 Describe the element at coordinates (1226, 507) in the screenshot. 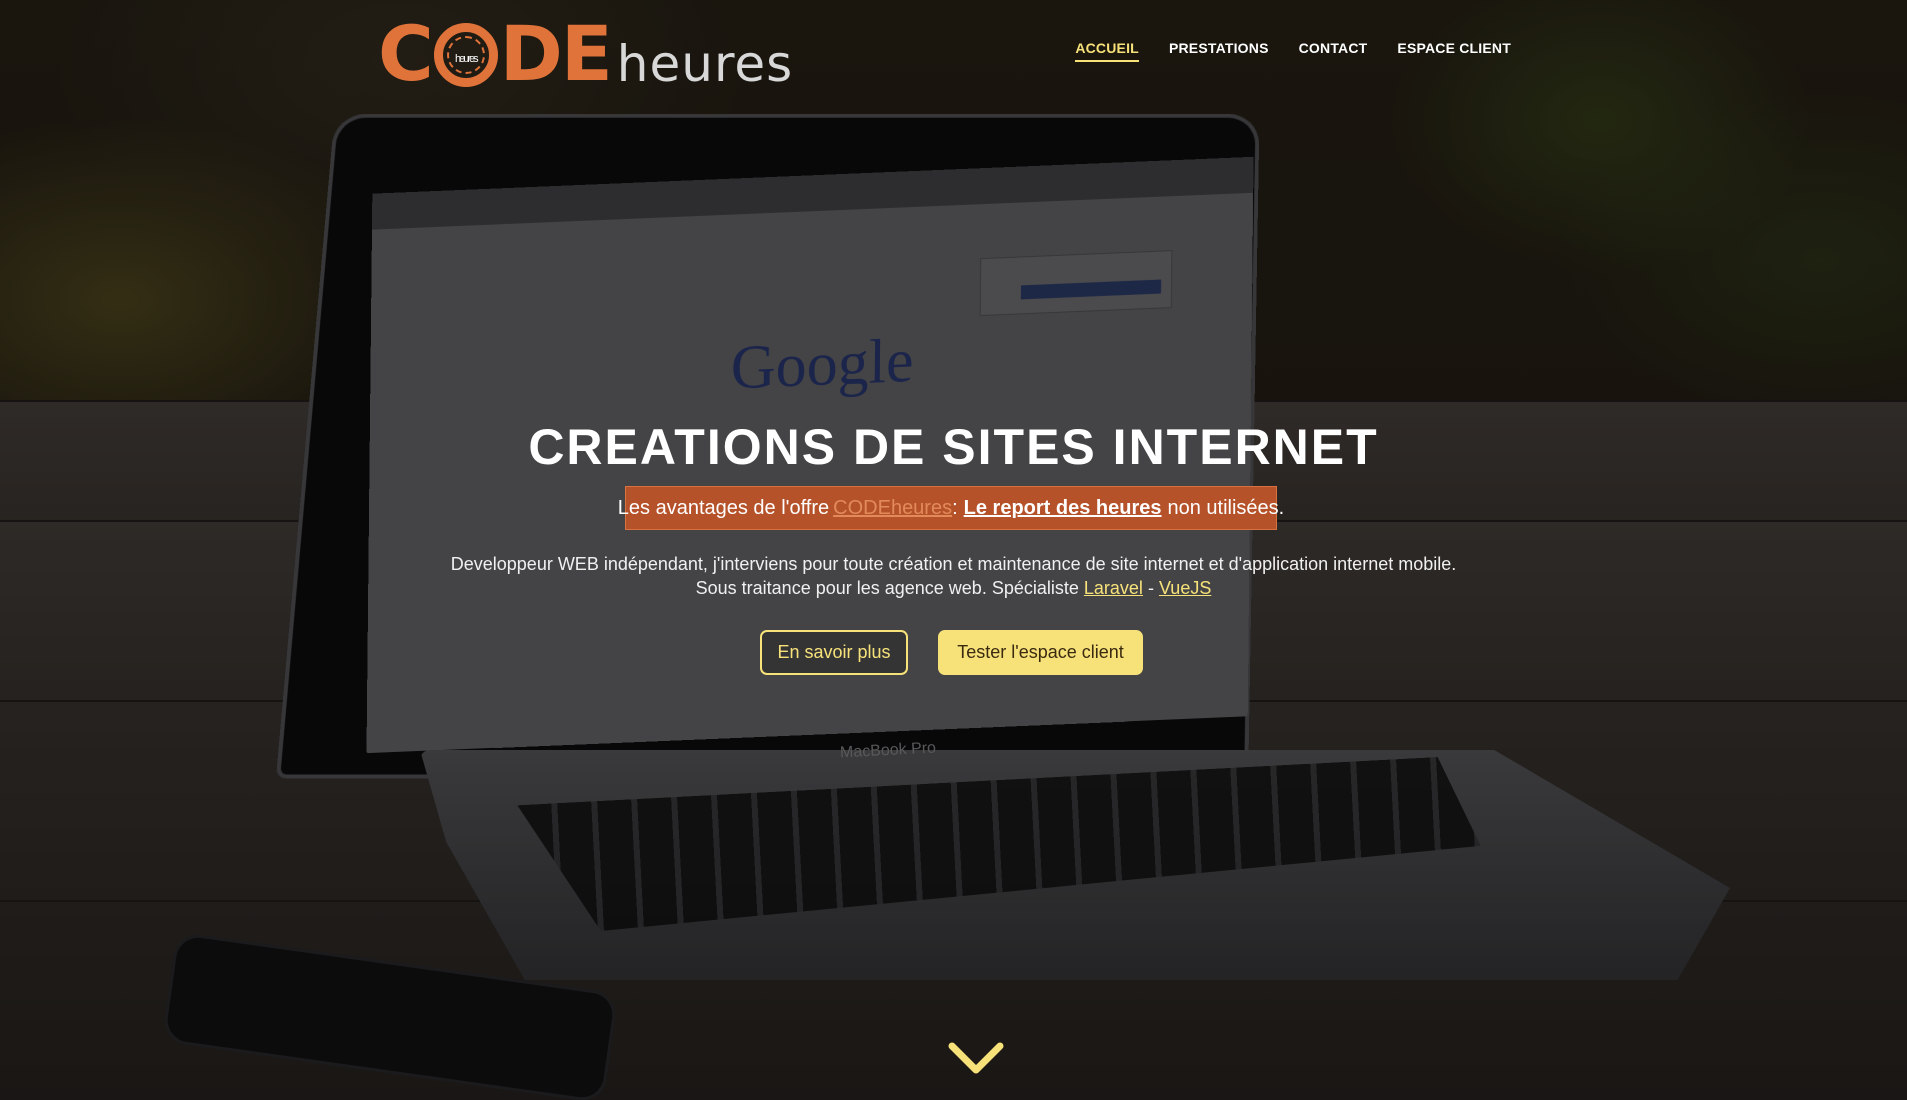

I see `promo-suffix: non utilisées.` at that location.